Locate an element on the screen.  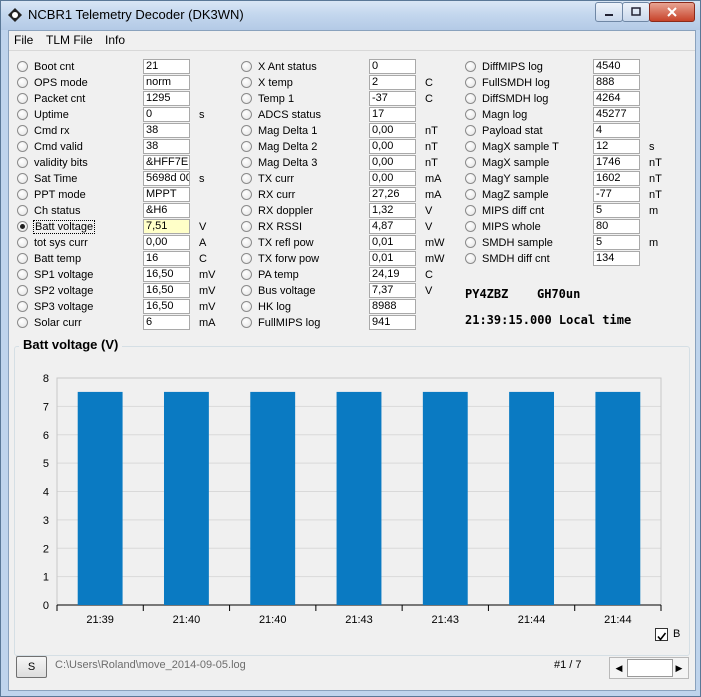
scroll-thumb is located at coordinates (650, 668).